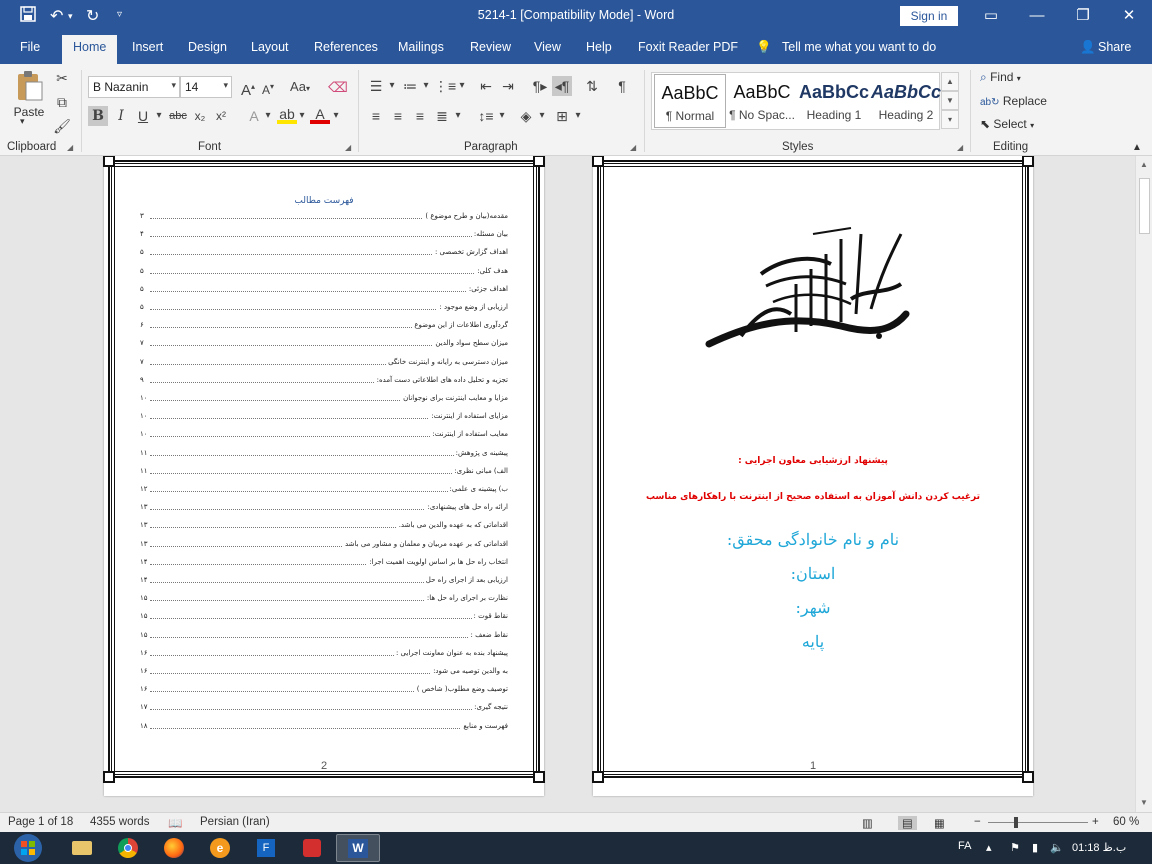 The image size is (1152, 864). What do you see at coordinates (324, 636) in the screenshot?
I see `toc-entry: ۱۵ نقاط ضعف :` at bounding box center [324, 636].